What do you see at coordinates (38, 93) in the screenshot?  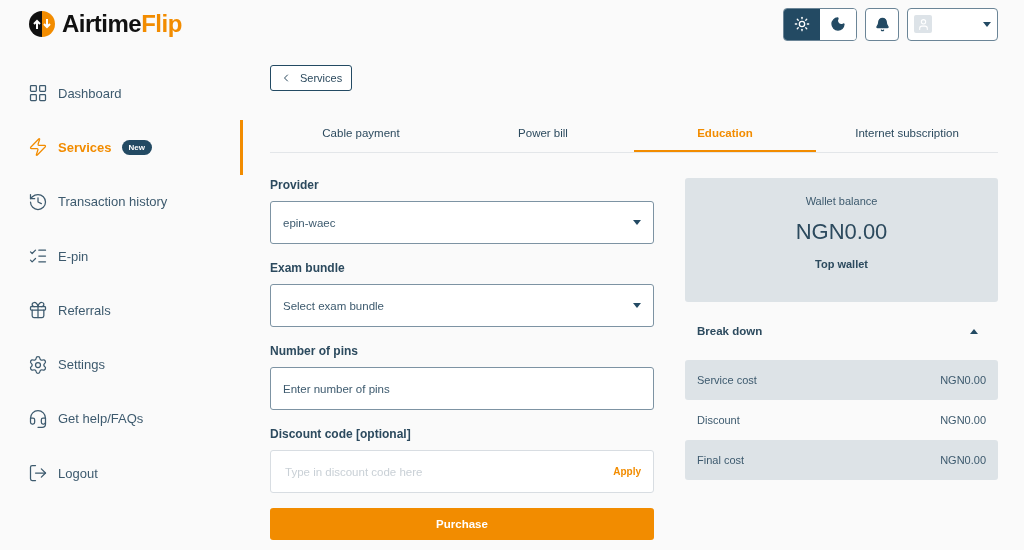 I see `grid-icon` at bounding box center [38, 93].